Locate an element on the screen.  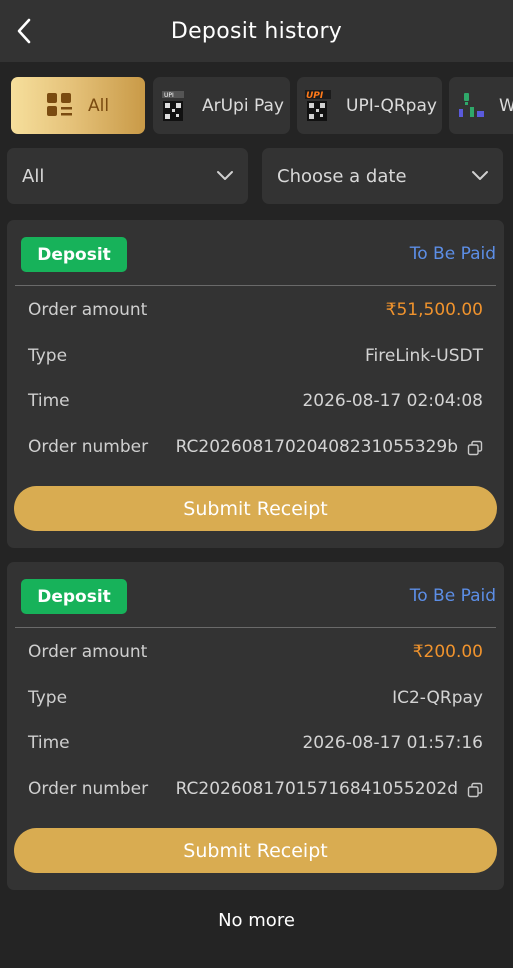
tab-arupi-pay: UPI ArUpi Pay is located at coordinates (221, 105).